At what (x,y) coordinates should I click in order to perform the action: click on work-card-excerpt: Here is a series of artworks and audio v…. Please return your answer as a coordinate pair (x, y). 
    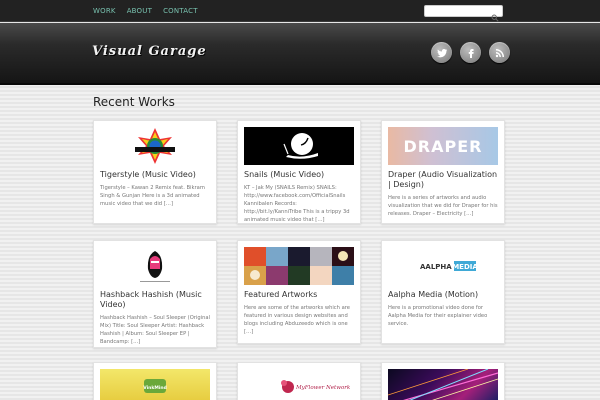
    Looking at the image, I should click on (443, 206).